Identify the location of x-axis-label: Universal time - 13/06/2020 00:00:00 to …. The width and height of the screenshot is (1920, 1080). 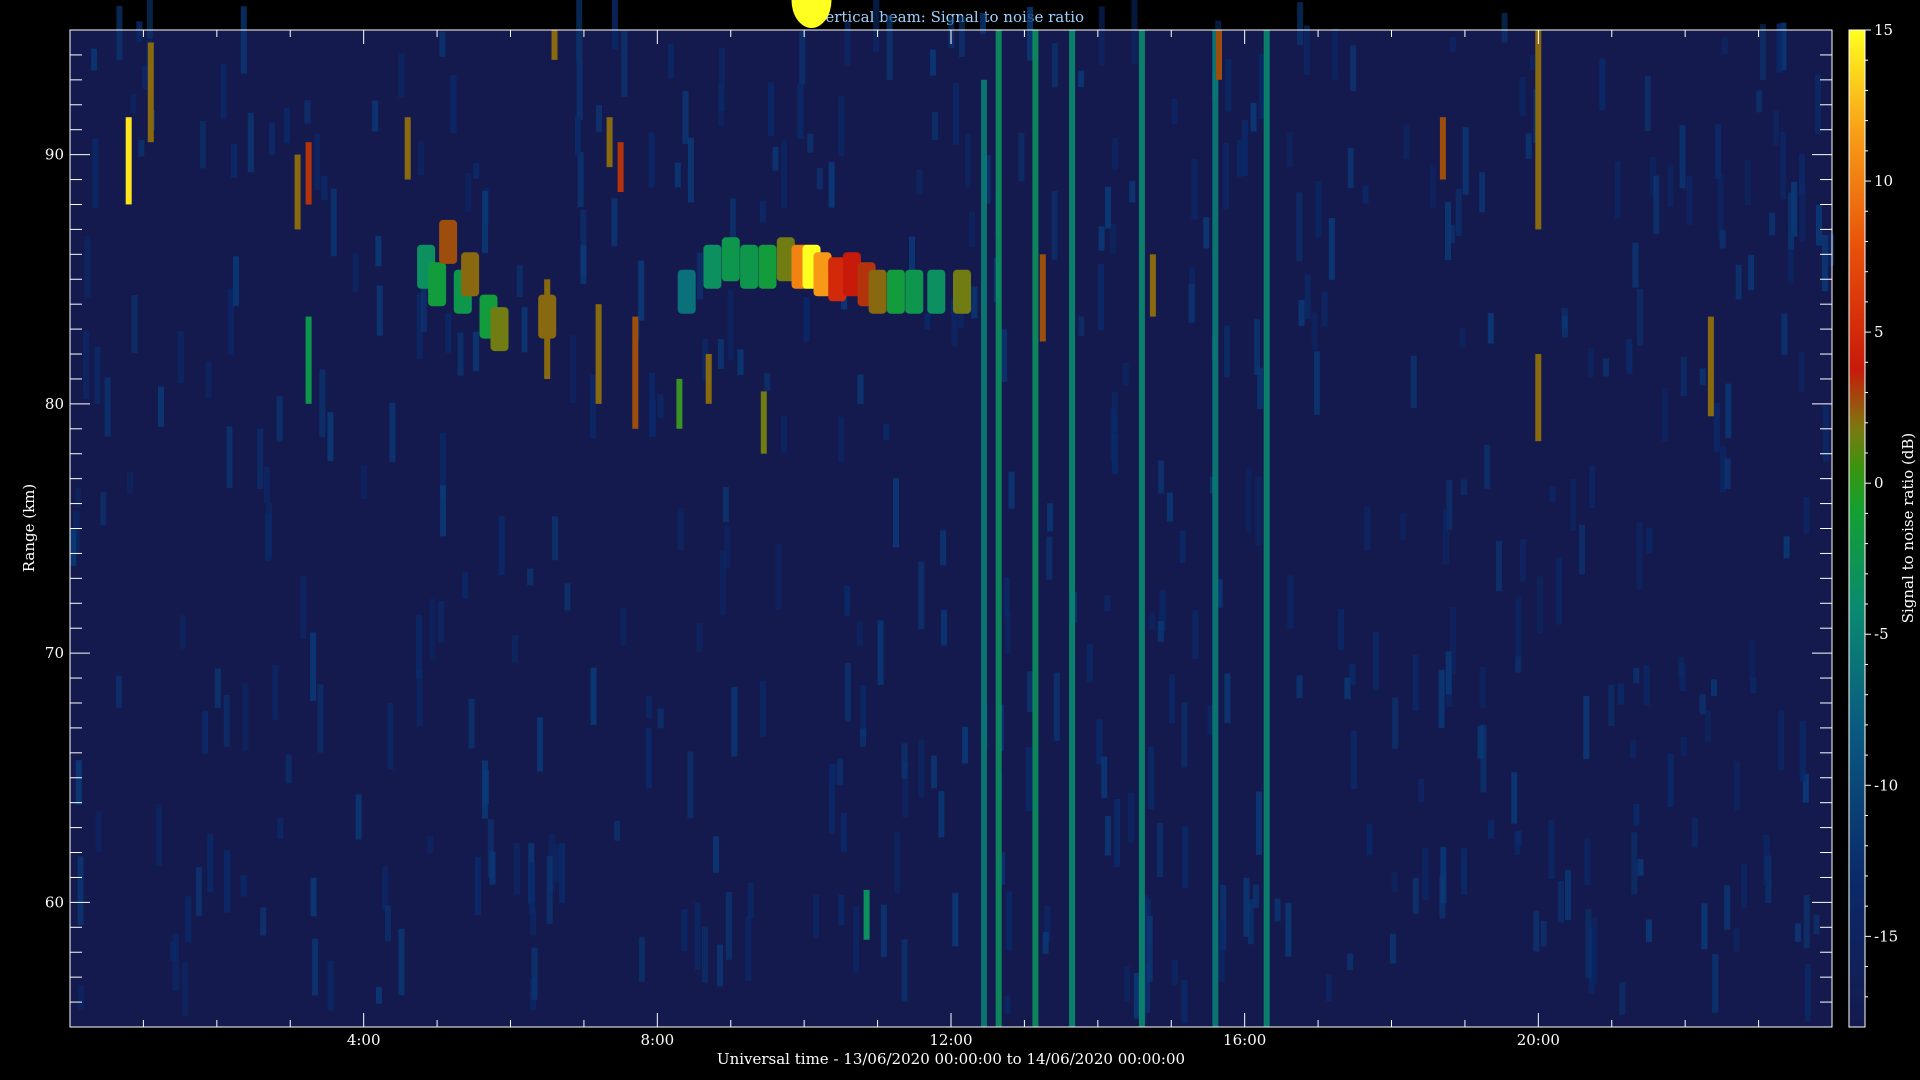
(951, 1059).